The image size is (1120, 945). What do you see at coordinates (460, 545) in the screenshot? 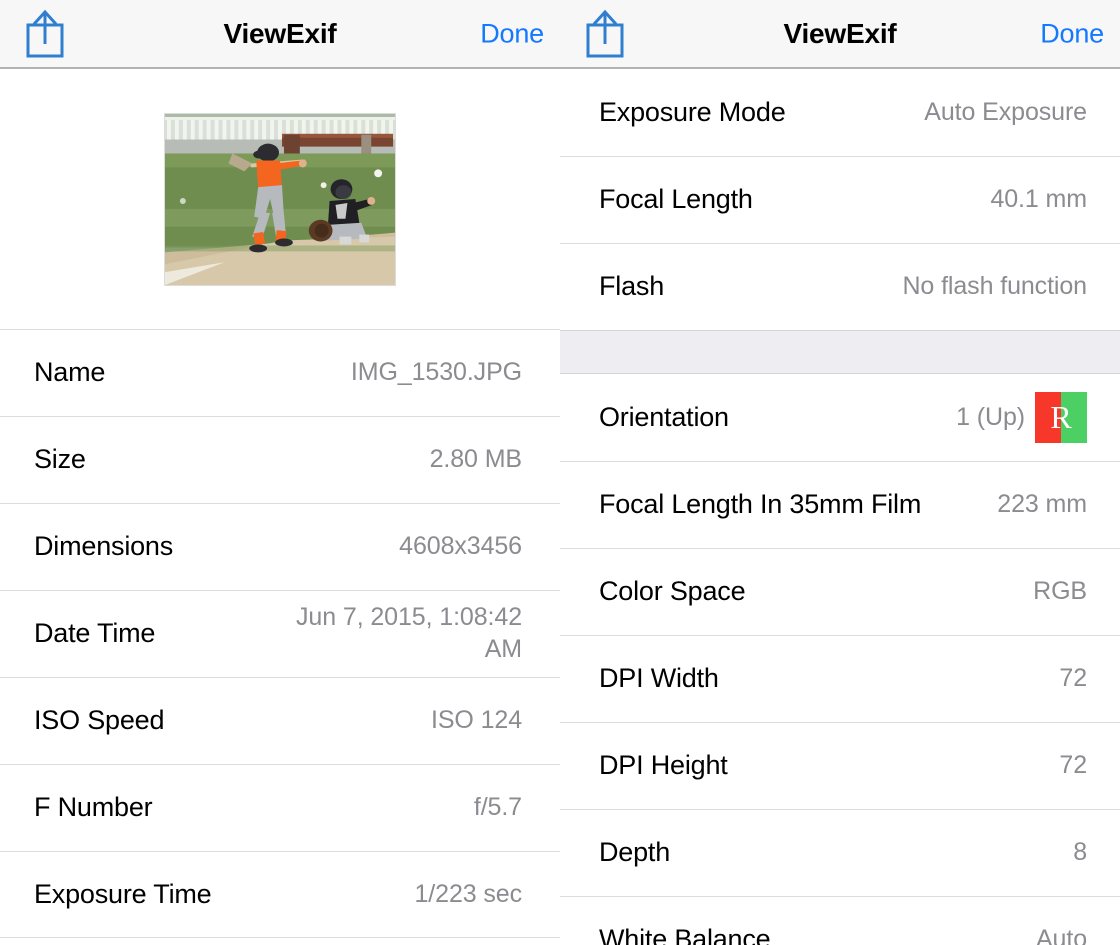
I see `row-value: 4608x3456` at bounding box center [460, 545].